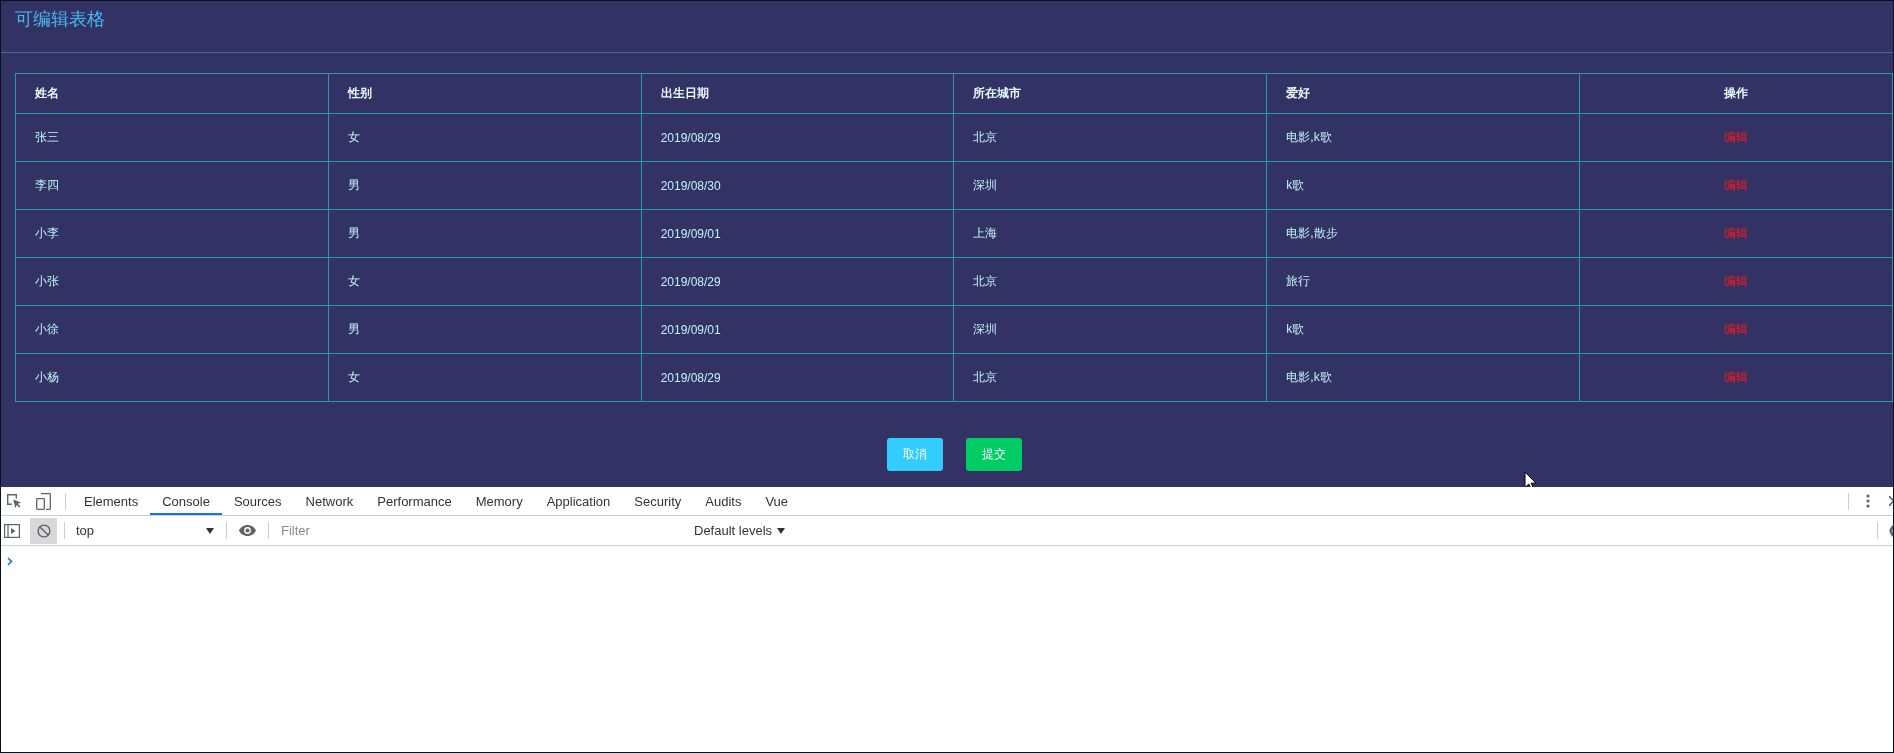 This screenshot has width=1894, height=753. I want to click on table-cell: 小张, so click(172, 281).